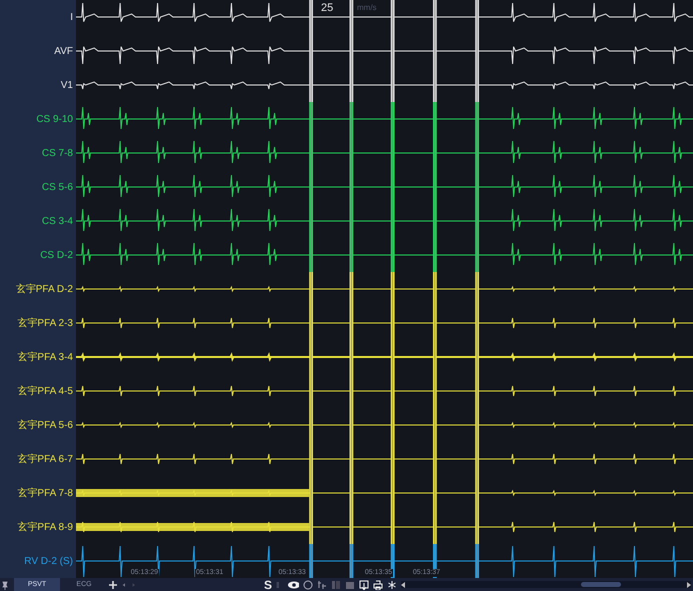 The height and width of the screenshot is (591, 693). Describe the element at coordinates (45, 391) in the screenshot. I see `channel-label: 玄宇PFA 4-5` at that location.